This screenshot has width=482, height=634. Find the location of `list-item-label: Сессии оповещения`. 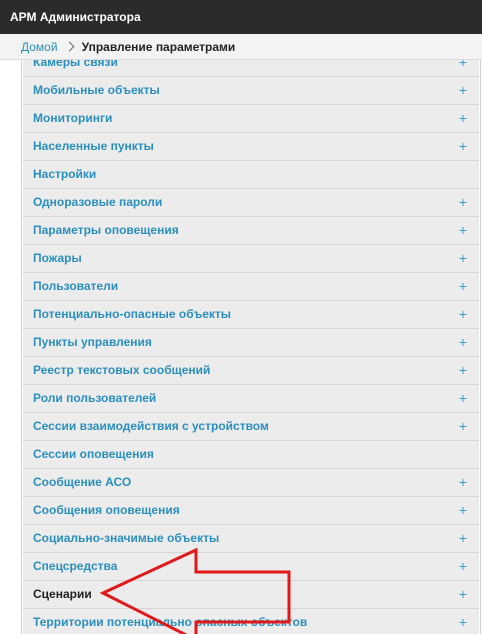

list-item-label: Сессии оповещения is located at coordinates (93, 454).